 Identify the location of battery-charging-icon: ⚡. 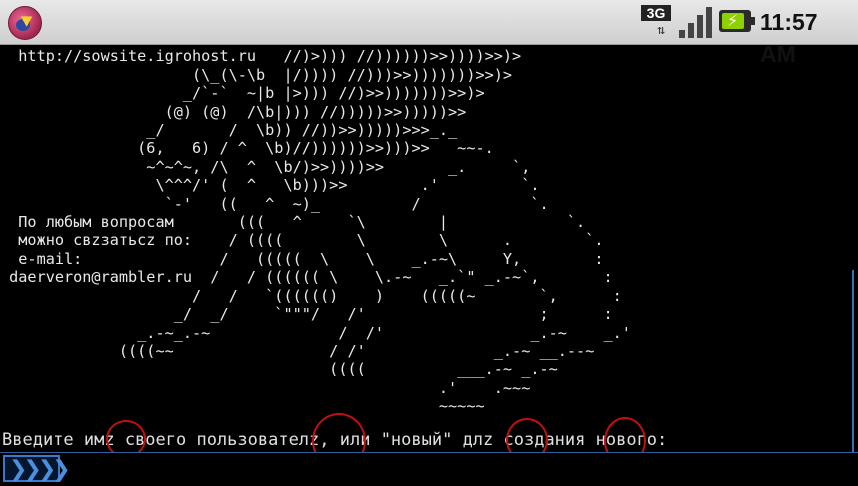
(737, 21).